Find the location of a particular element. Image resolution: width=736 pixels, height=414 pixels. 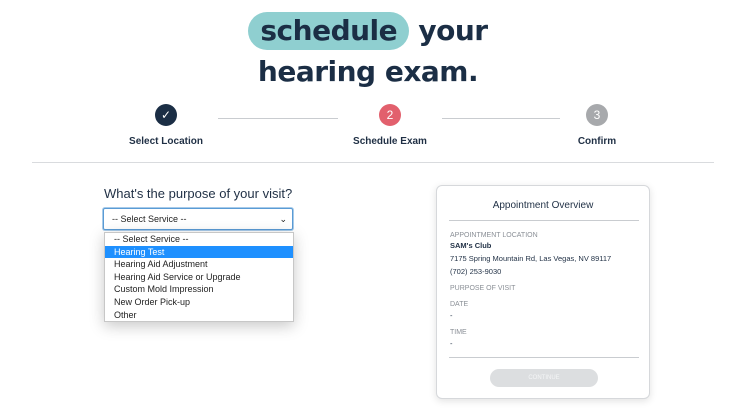

location-name: SAM's Club is located at coordinates (471, 245).